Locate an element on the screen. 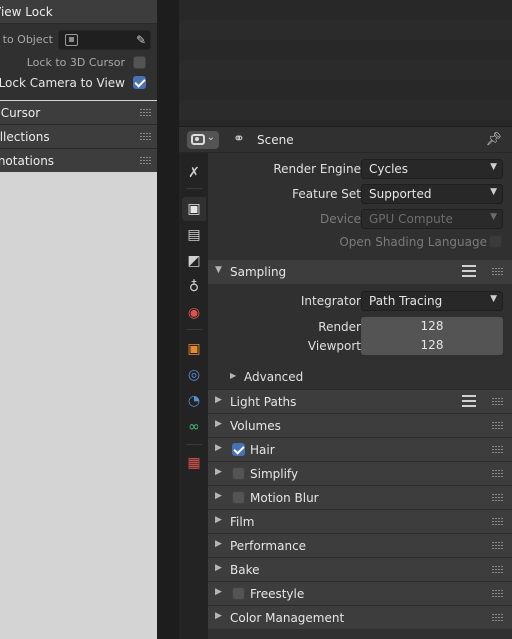  tab-view-layer: ◩ is located at coordinates (194, 261).